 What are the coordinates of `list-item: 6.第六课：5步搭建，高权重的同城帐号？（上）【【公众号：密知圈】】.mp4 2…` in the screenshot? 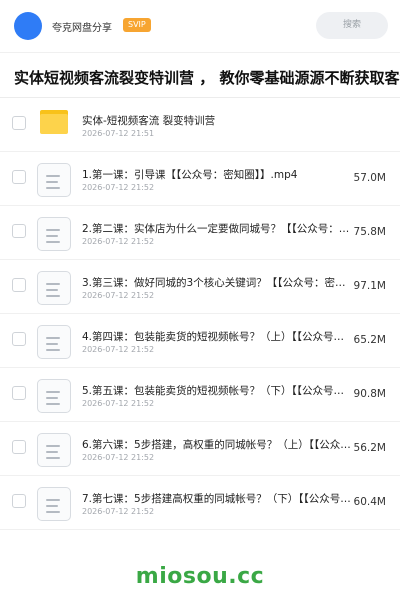 It's located at (200, 449).